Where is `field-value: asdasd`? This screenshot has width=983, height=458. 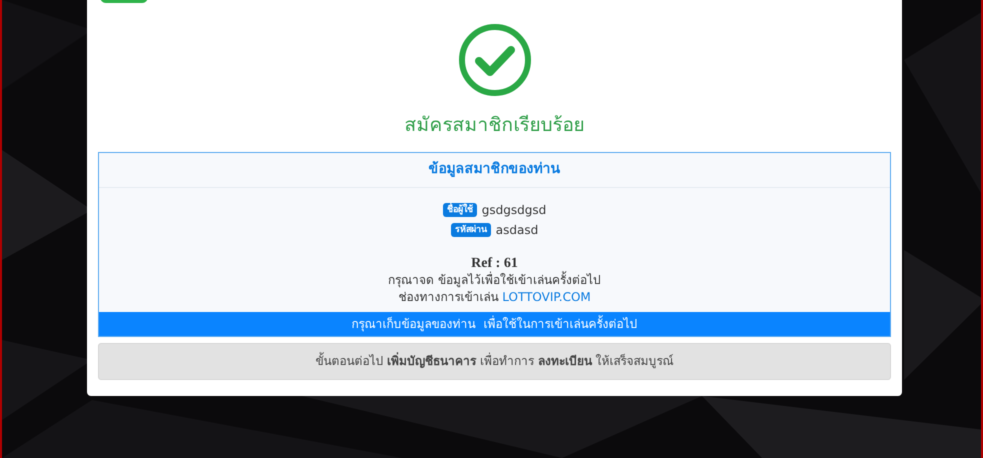 field-value: asdasd is located at coordinates (517, 230).